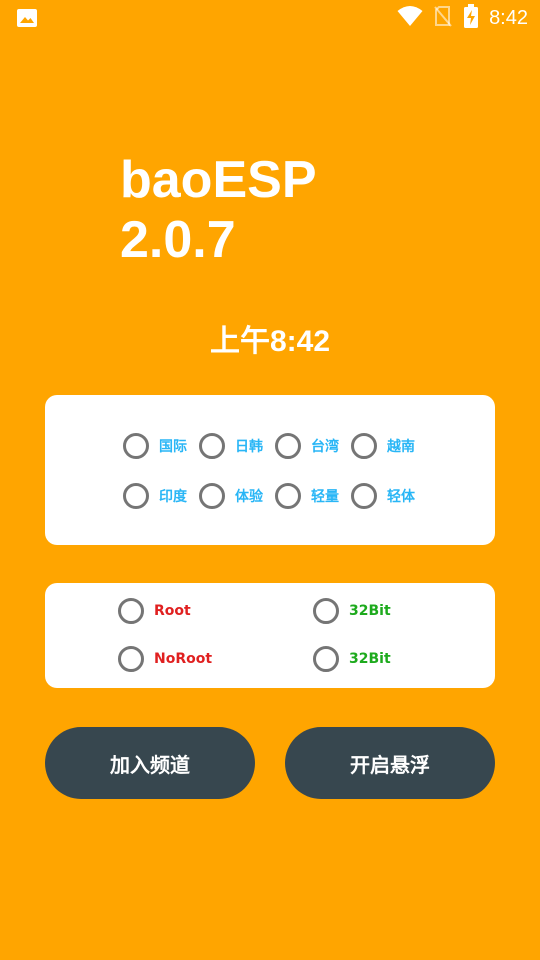  Describe the element at coordinates (249, 447) in the screenshot. I see `radio-label: 日韩` at that location.